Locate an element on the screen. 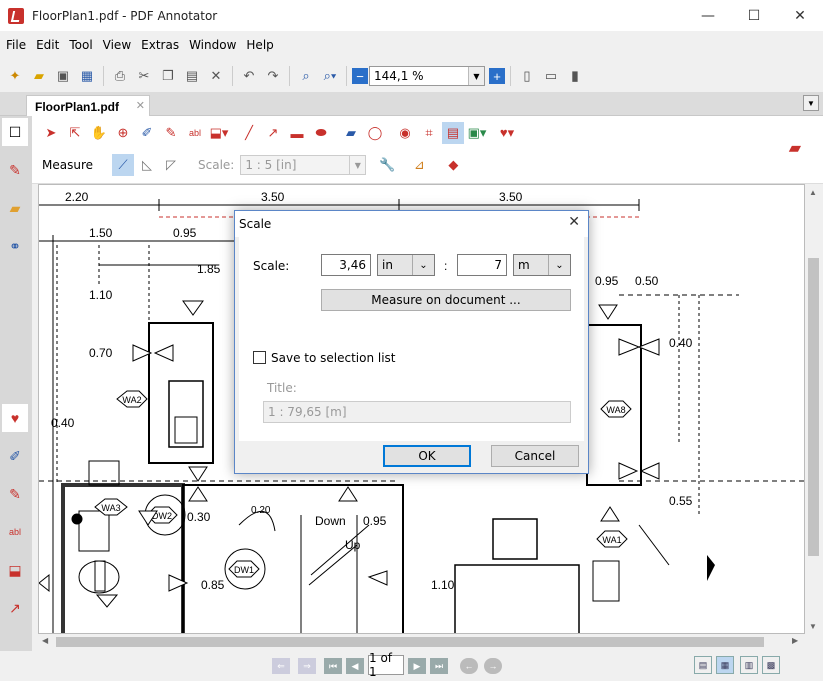 The height and width of the screenshot is (681, 823). zoom-out-icon: − is located at coordinates (360, 76).